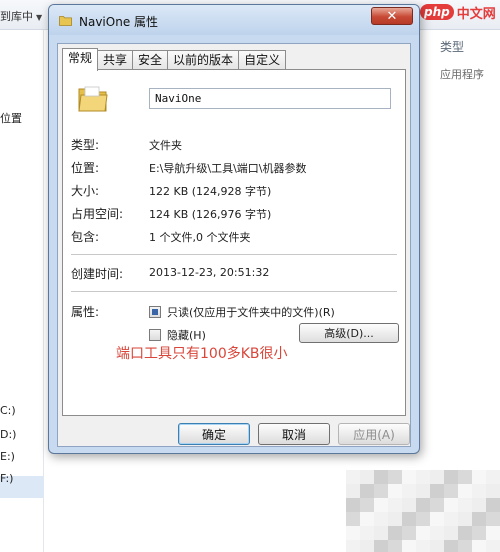 This screenshot has height=552, width=500. Describe the element at coordinates (210, 191) in the screenshot. I see `size-value: 122 KB (124,928 字节)` at that location.